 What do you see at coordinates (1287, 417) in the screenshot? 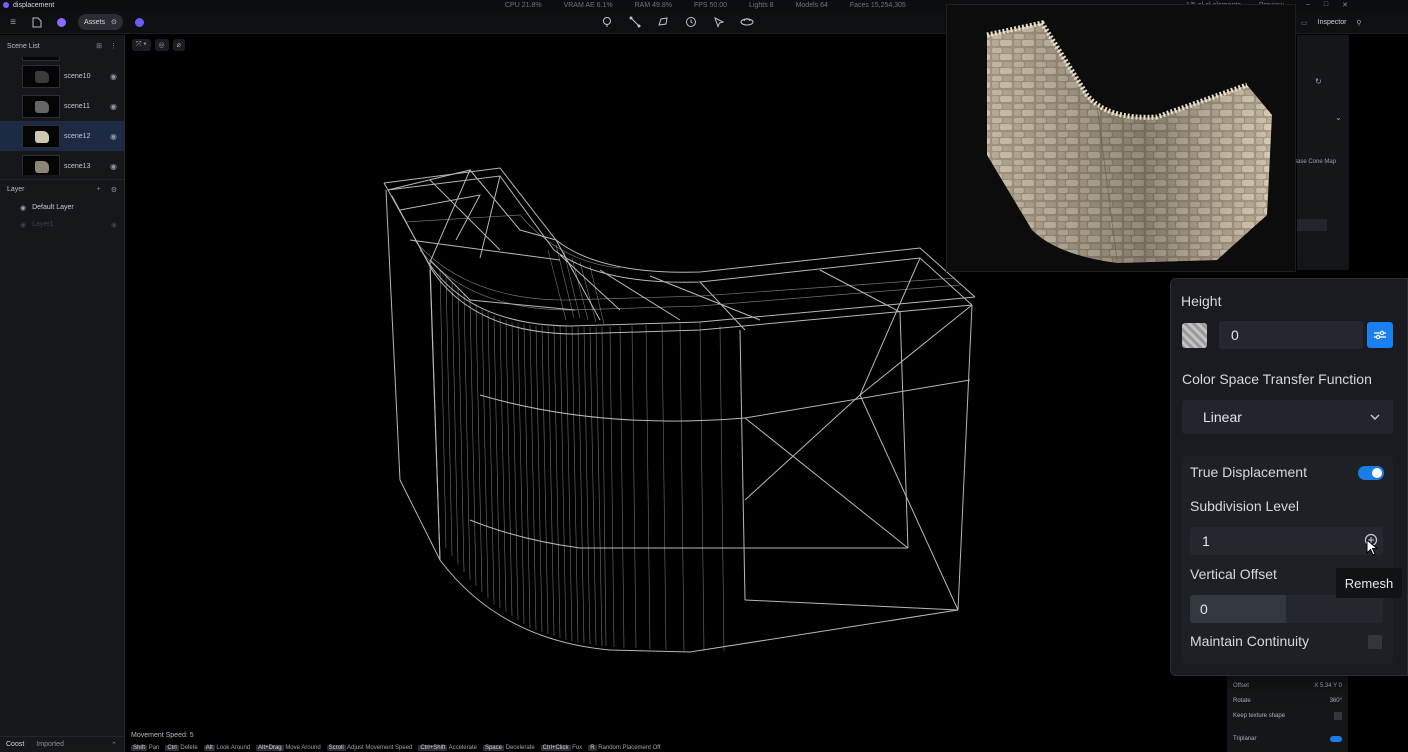
I see `color-space-select: Linear` at bounding box center [1287, 417].